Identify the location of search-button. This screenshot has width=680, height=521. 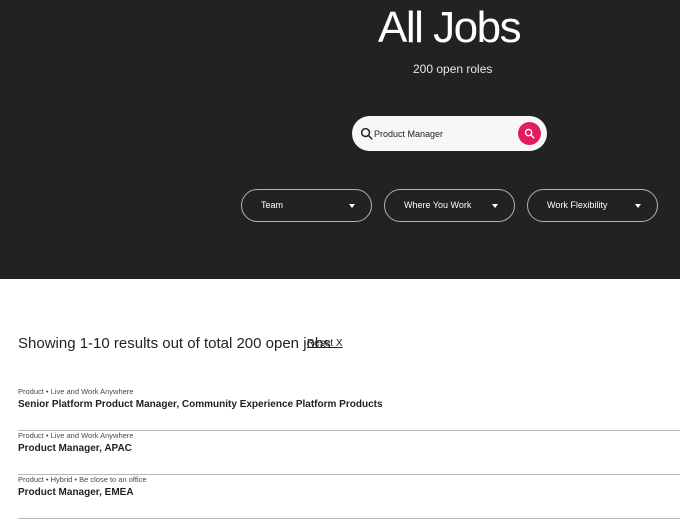
(529, 133).